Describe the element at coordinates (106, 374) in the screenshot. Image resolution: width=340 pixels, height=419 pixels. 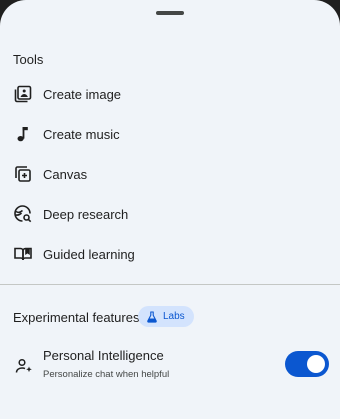
I see `personal-intelligence-subtitle: Personalize chat when helpful` at that location.